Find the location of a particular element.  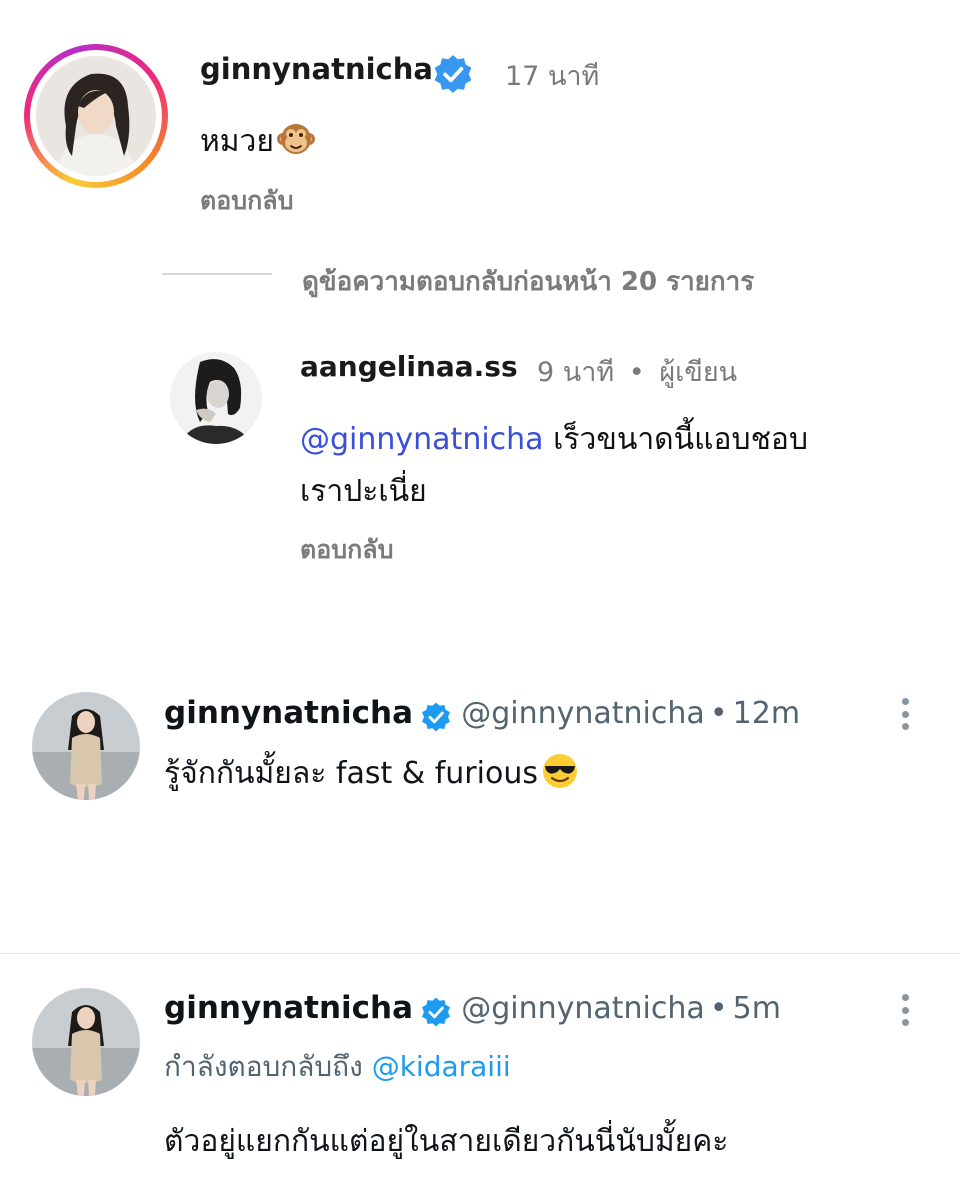

comment-time: 17 นาที is located at coordinates (552, 76).